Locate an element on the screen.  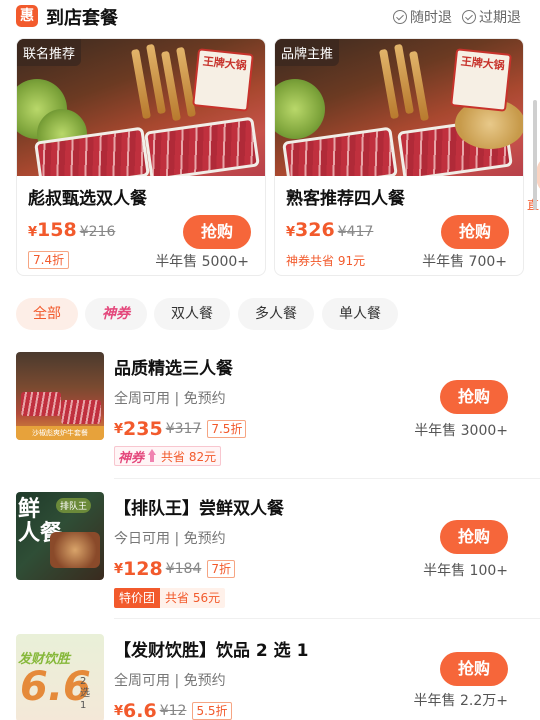
section-header: 惠 到店套餐 随时退 过期退 is located at coordinates (270, 17).